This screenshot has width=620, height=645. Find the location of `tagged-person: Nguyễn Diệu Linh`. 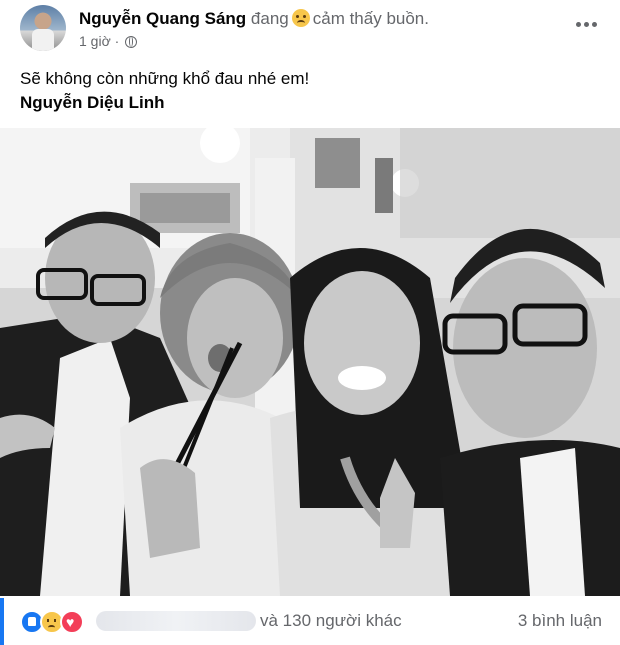

tagged-person: Nguyễn Diệu Linh is located at coordinates (92, 102).